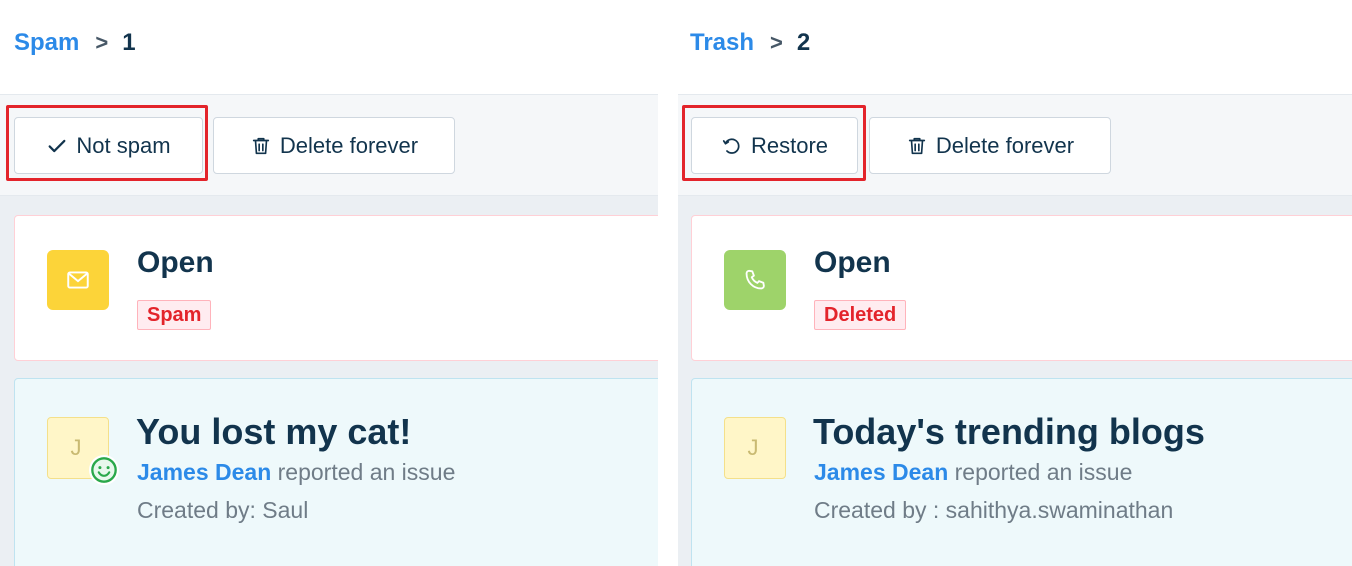 Image resolution: width=1352 pixels, height=566 pixels. I want to click on status-card: Open Deleted, so click(1021, 288).